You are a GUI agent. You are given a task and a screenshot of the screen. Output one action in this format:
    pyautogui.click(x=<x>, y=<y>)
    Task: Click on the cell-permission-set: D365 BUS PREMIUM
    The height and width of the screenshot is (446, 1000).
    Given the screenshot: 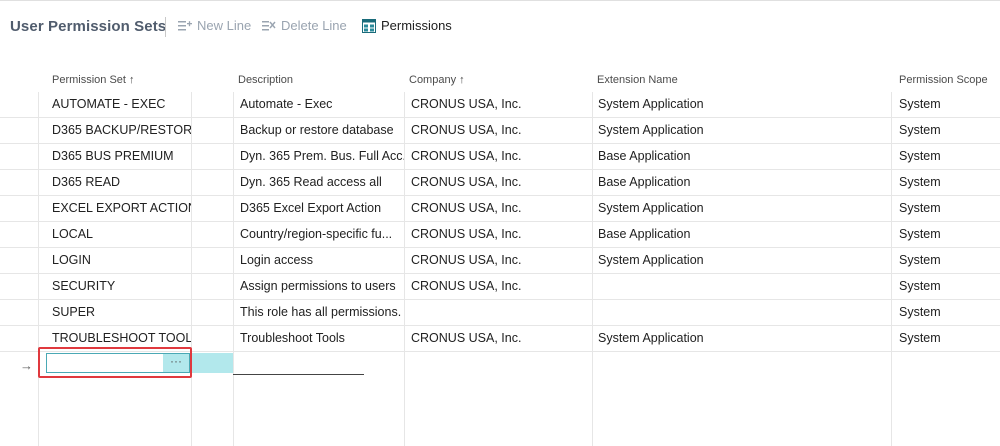 What is the action you would take?
    pyautogui.click(x=121, y=156)
    